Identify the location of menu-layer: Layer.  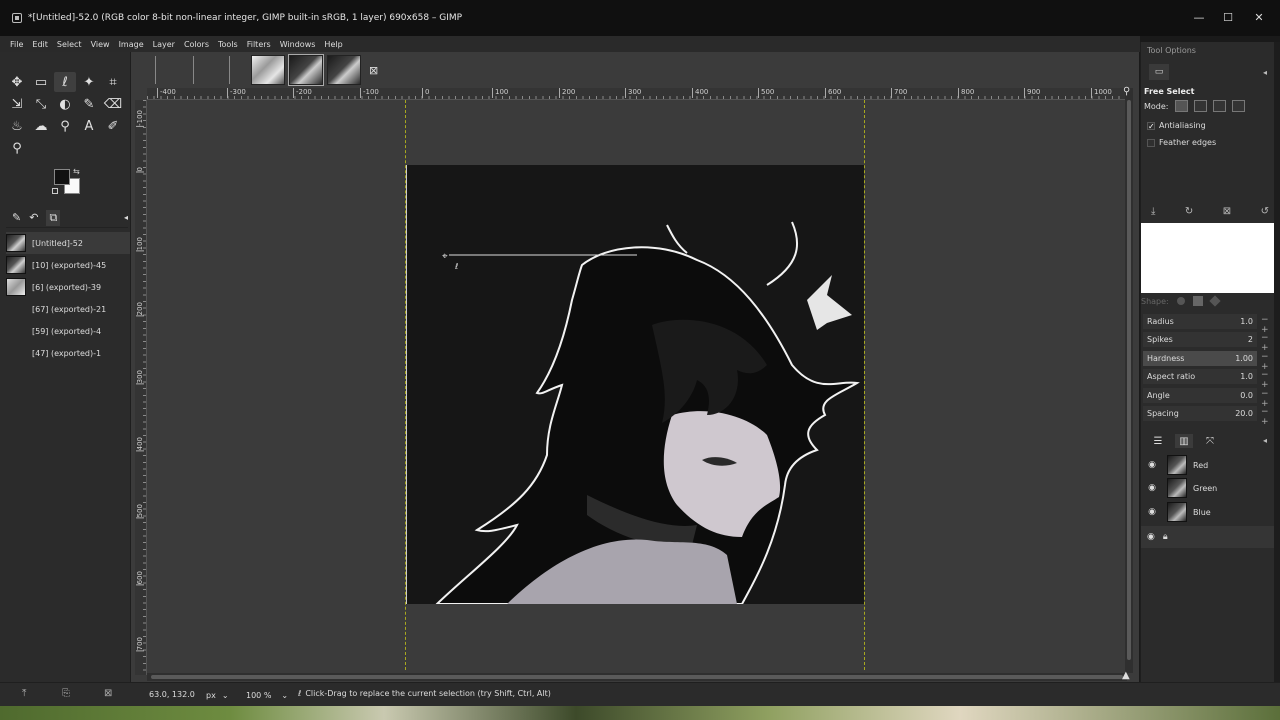
(164, 44).